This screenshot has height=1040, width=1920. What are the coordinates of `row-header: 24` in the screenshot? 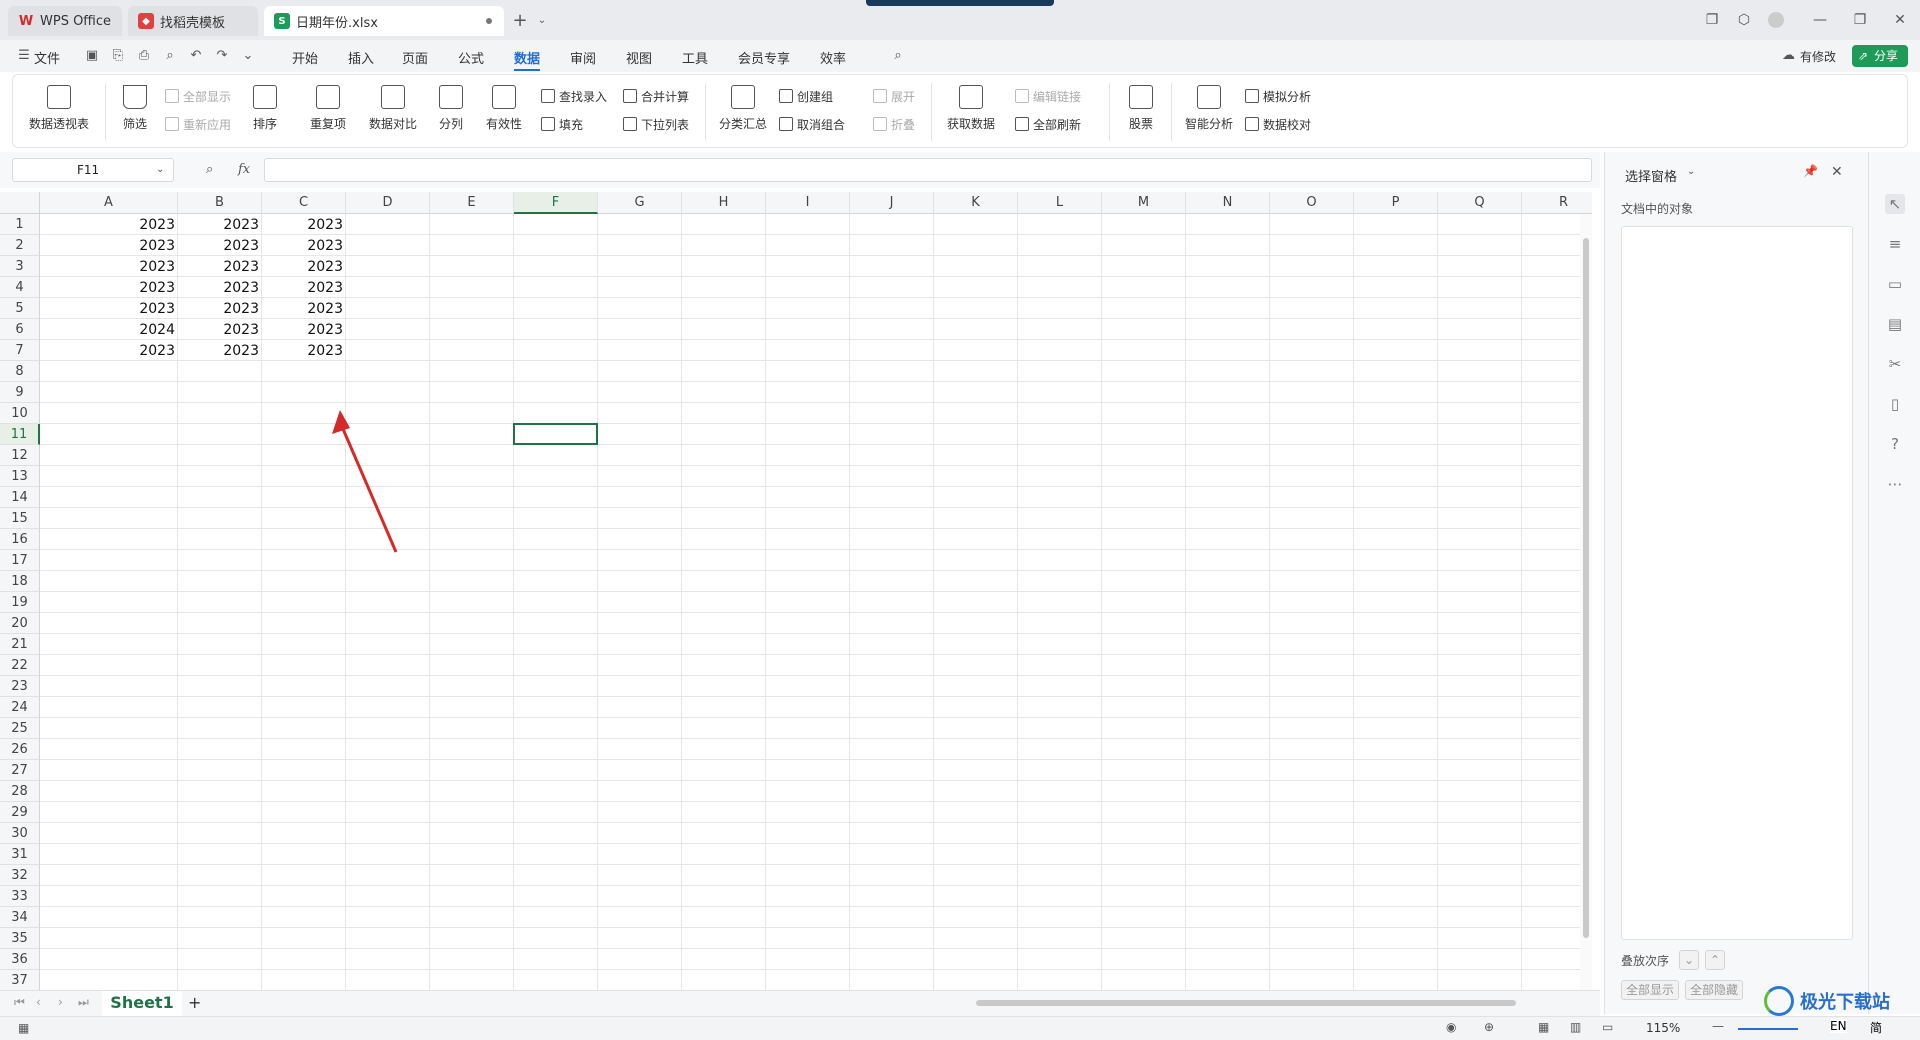 It's located at (20, 707).